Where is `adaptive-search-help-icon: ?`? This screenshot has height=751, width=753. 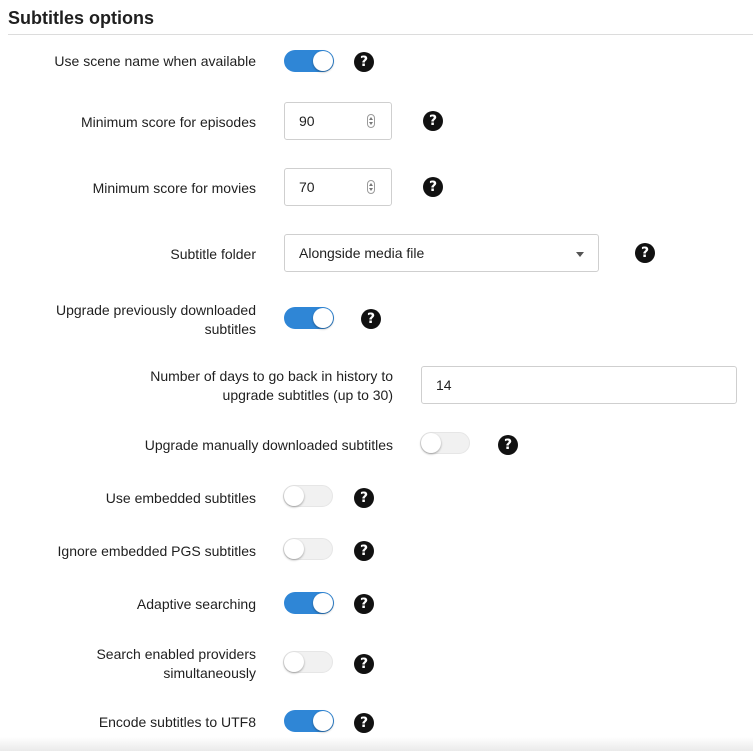 adaptive-search-help-icon: ? is located at coordinates (364, 604).